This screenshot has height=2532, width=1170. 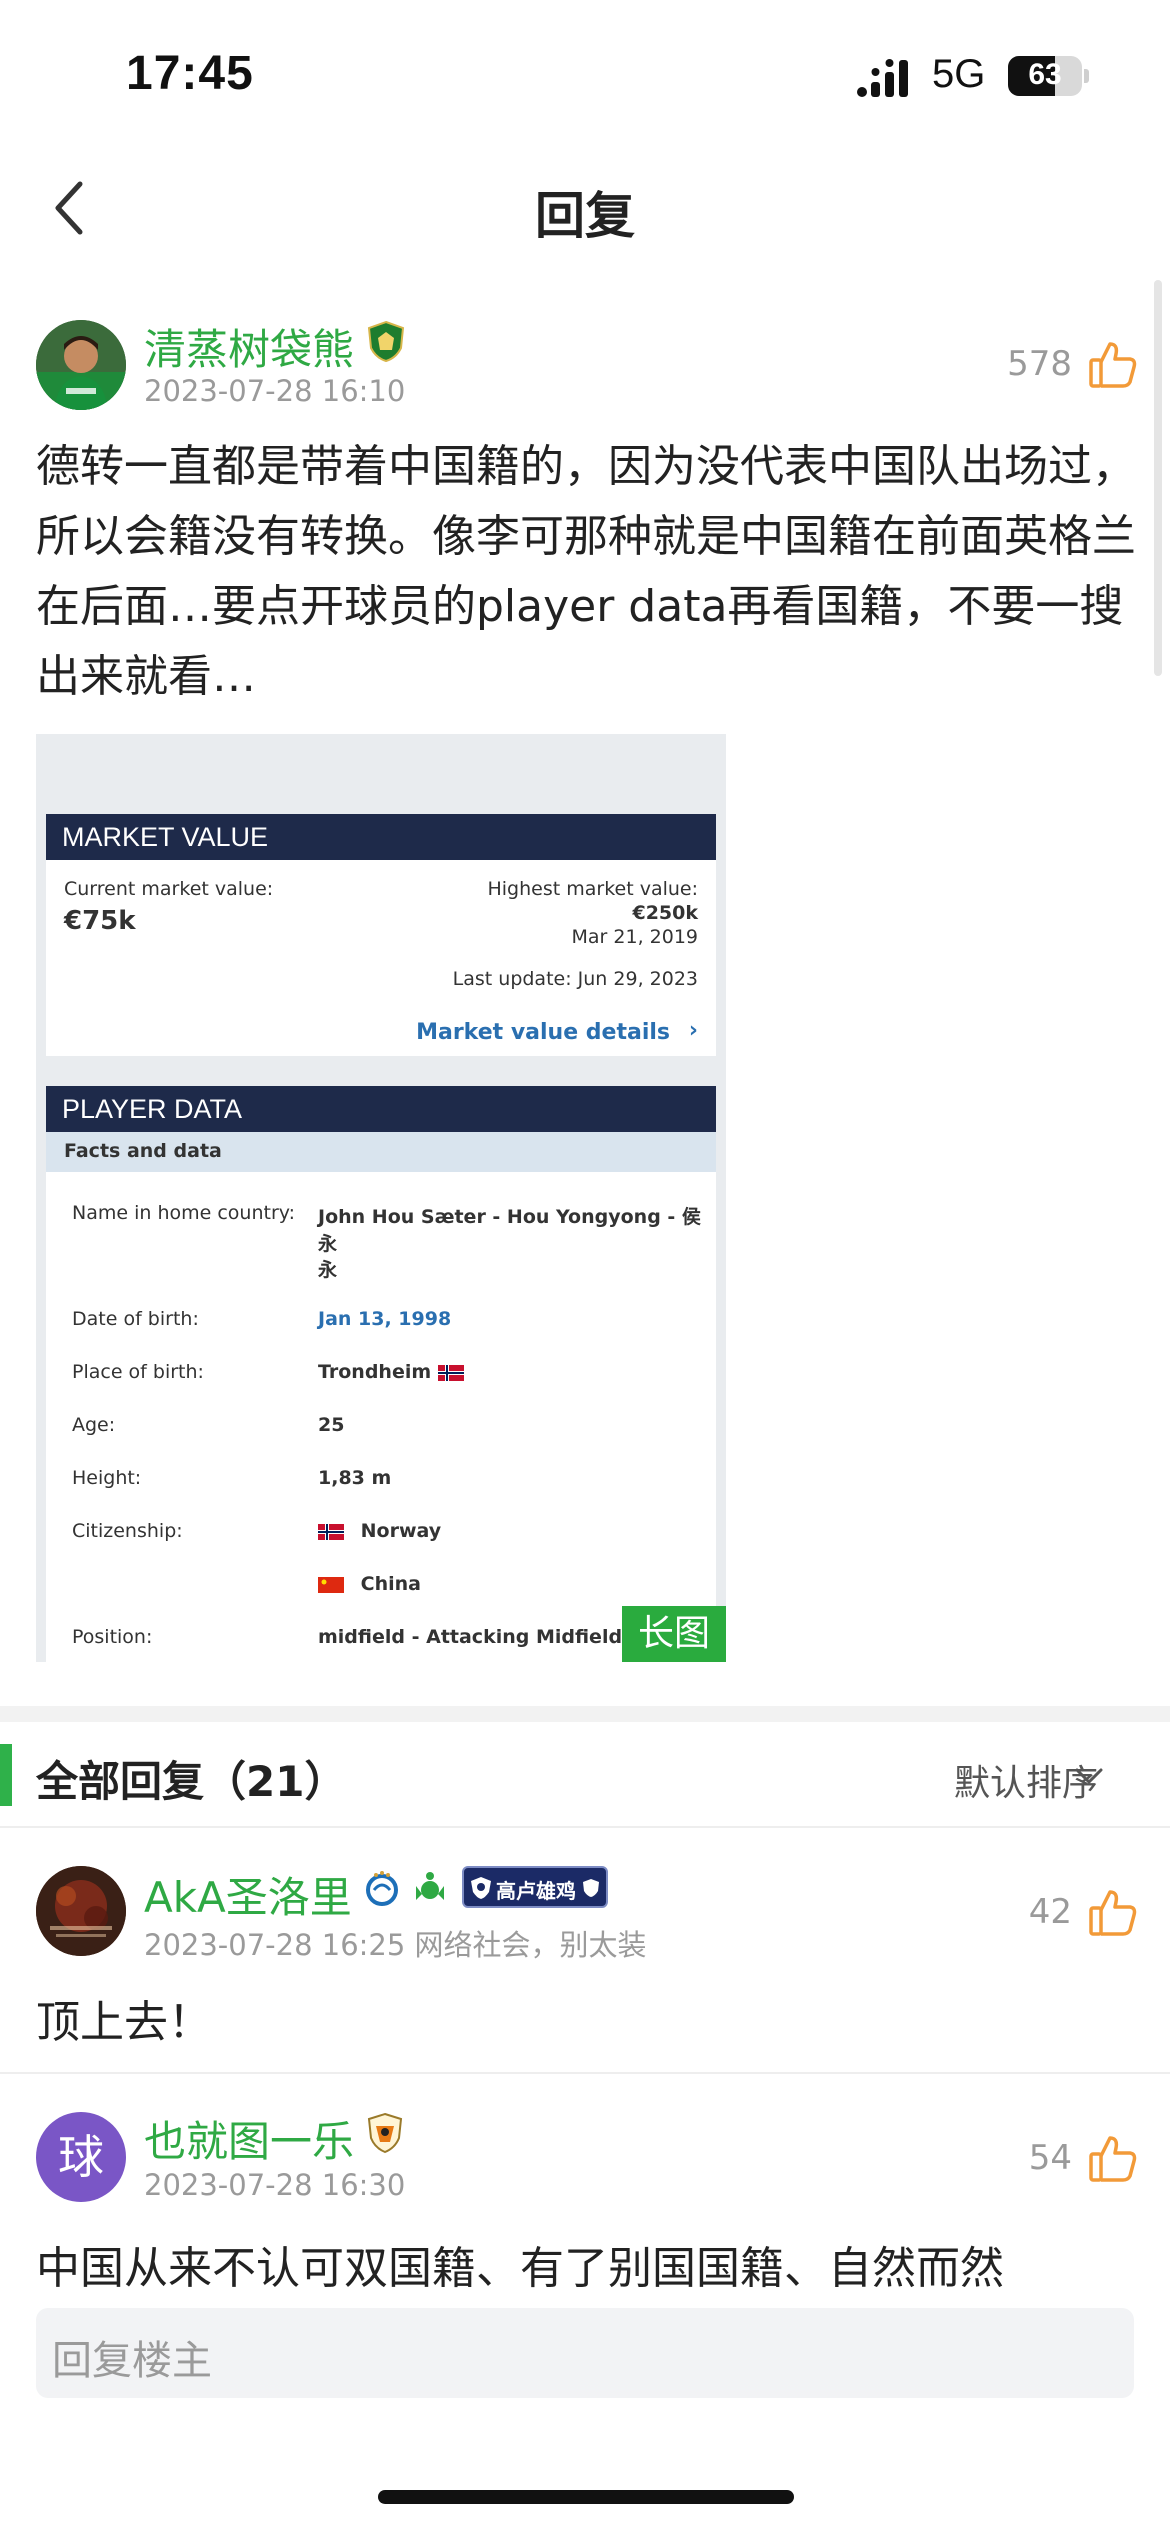 I want to click on row-label: Age:, so click(x=94, y=1425).